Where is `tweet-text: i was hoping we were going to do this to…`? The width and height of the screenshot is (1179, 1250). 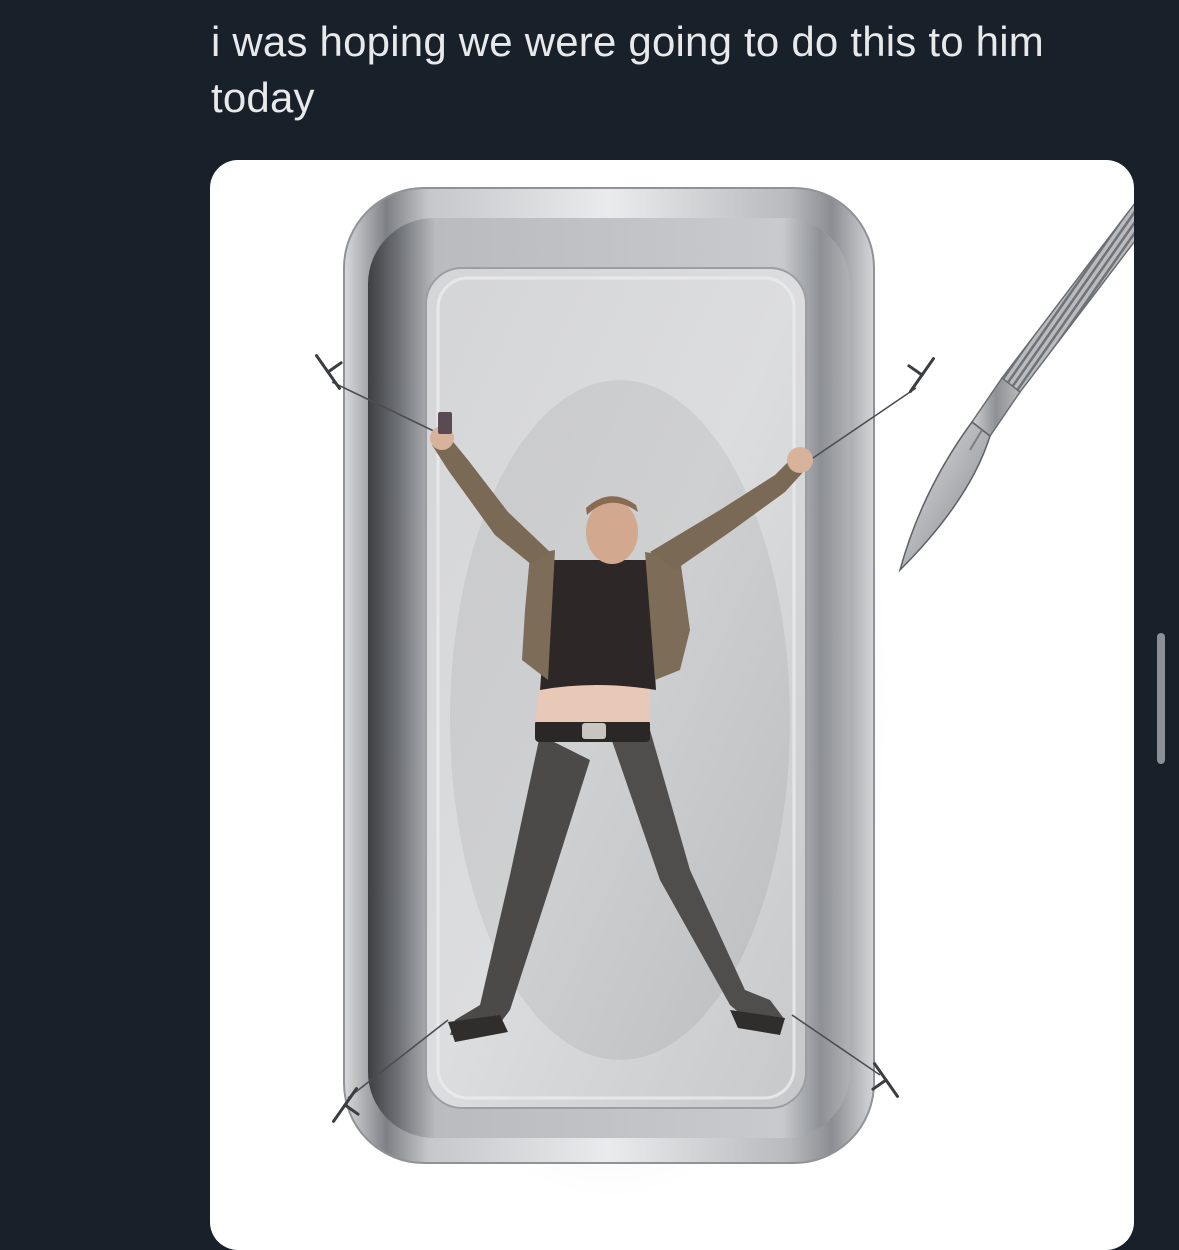 tweet-text: i was hoping we were going to do this to… is located at coordinates (627, 69).